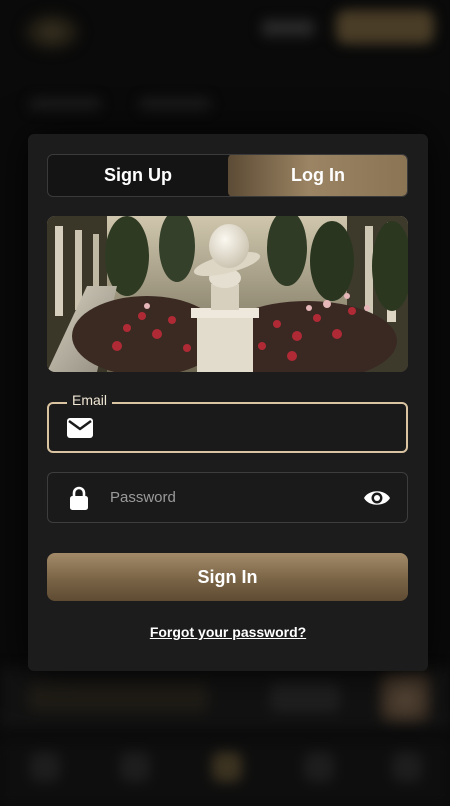 This screenshot has height=806, width=450. What do you see at coordinates (258, 427) in the screenshot?
I see `email-input` at bounding box center [258, 427].